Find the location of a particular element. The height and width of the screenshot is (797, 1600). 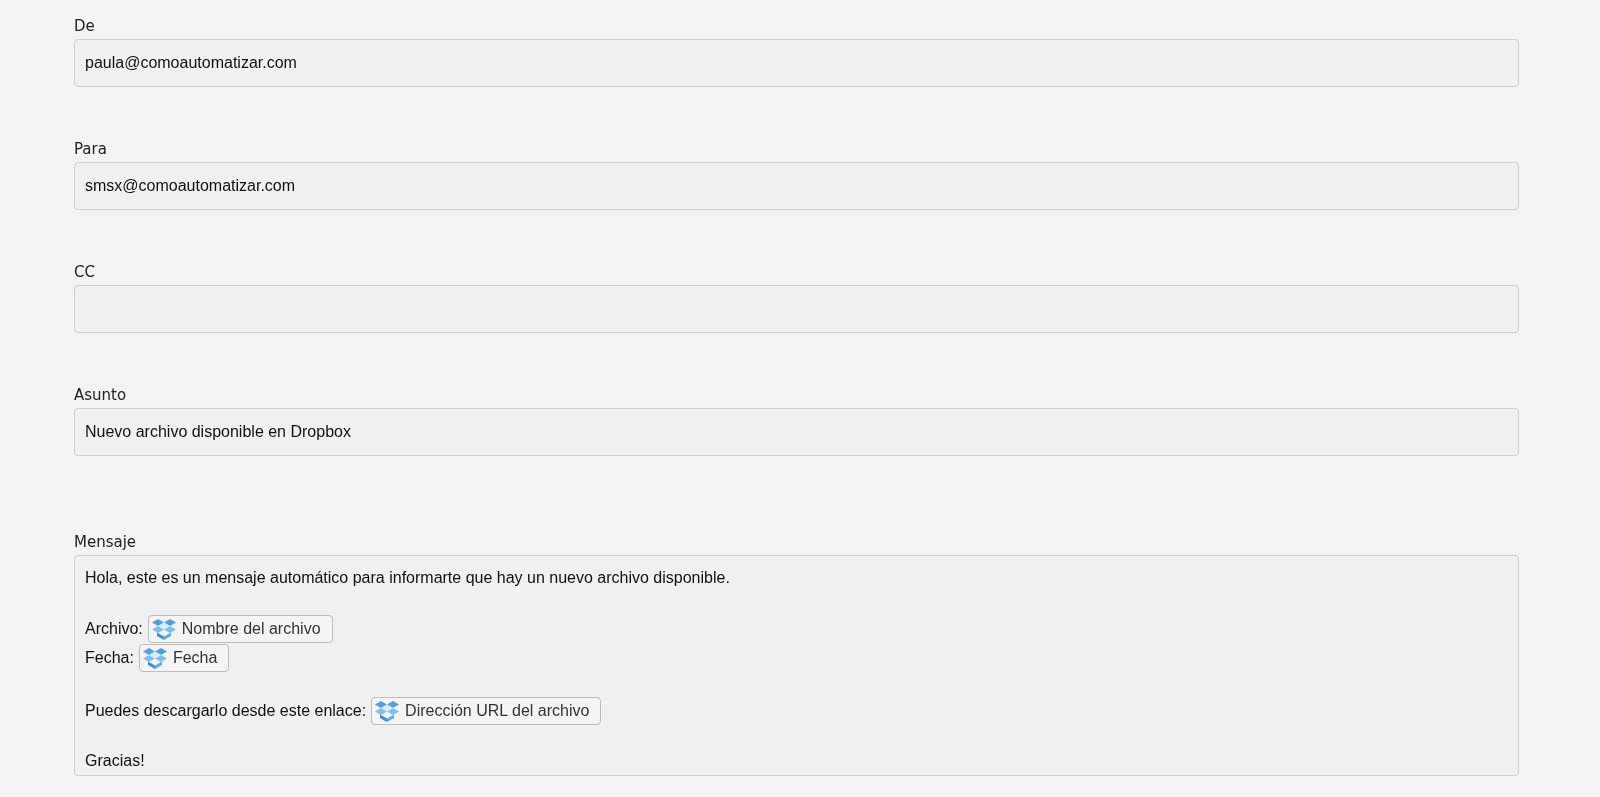

input-field: Nuevo archivo disponible en Dropbox is located at coordinates (796, 432).